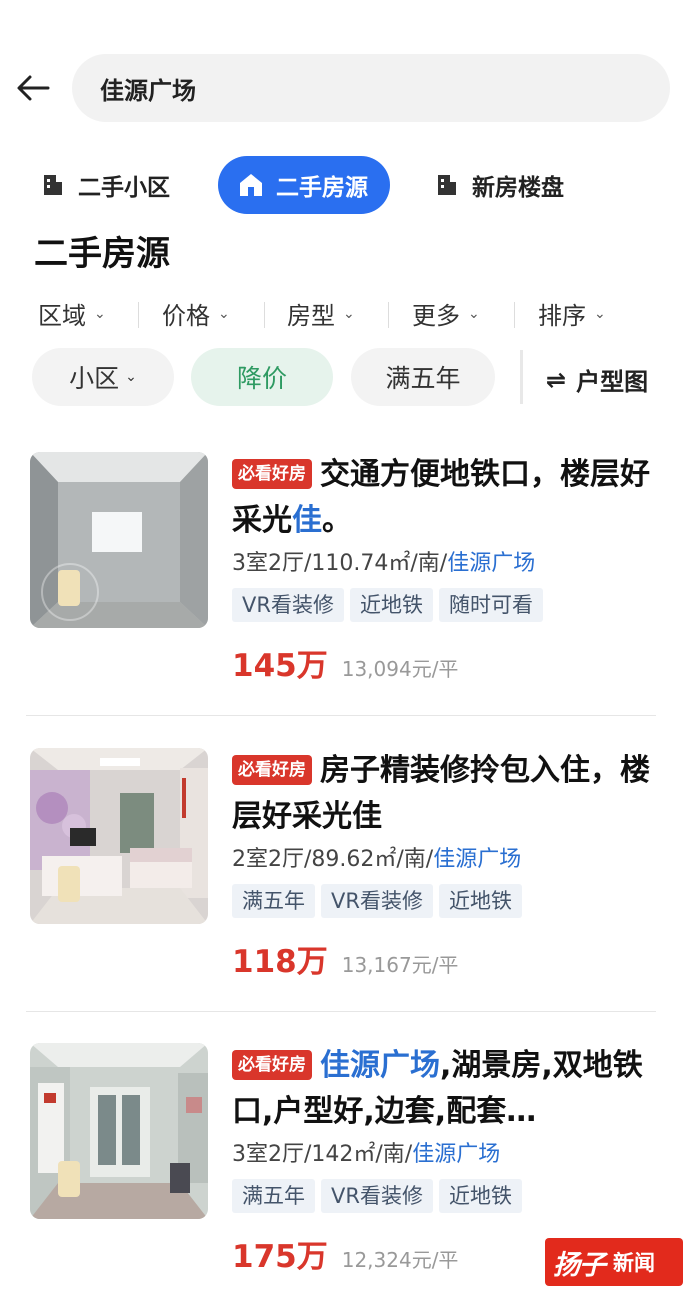 Image resolution: width=685 pixels, height=1290 pixels. Describe the element at coordinates (380, 1065) in the screenshot. I see `title-highlight: 佳源广场` at that location.